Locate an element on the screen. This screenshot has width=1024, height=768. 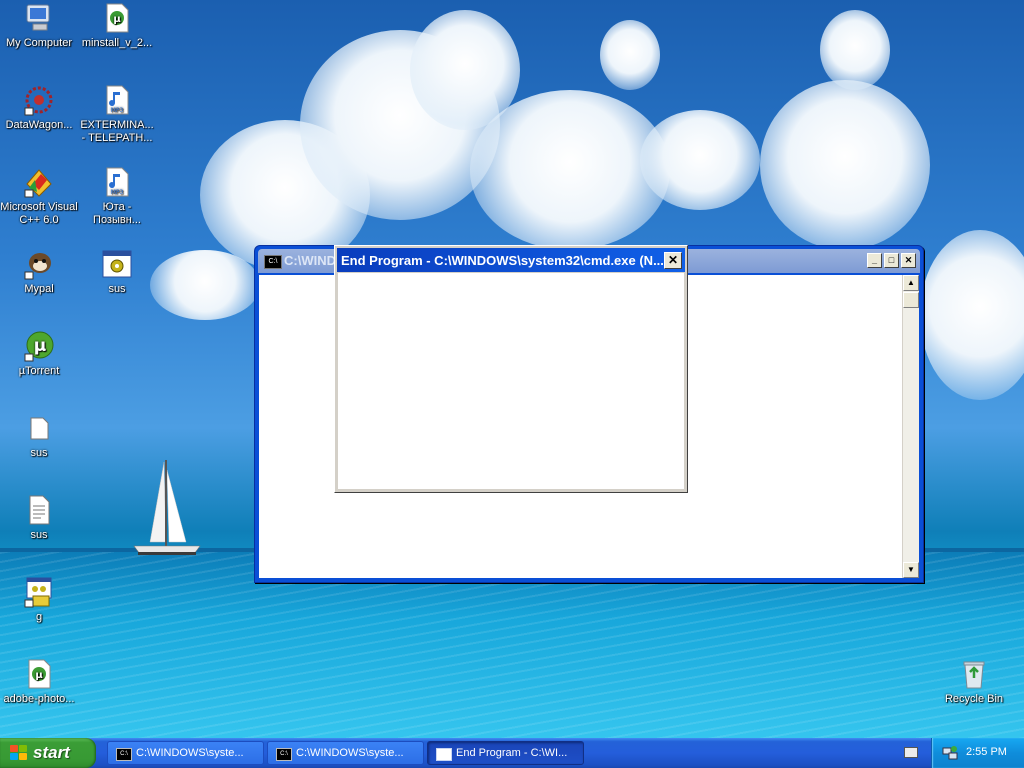
desktop-icon-sus-exe: sus is located at coordinates (117, 272).